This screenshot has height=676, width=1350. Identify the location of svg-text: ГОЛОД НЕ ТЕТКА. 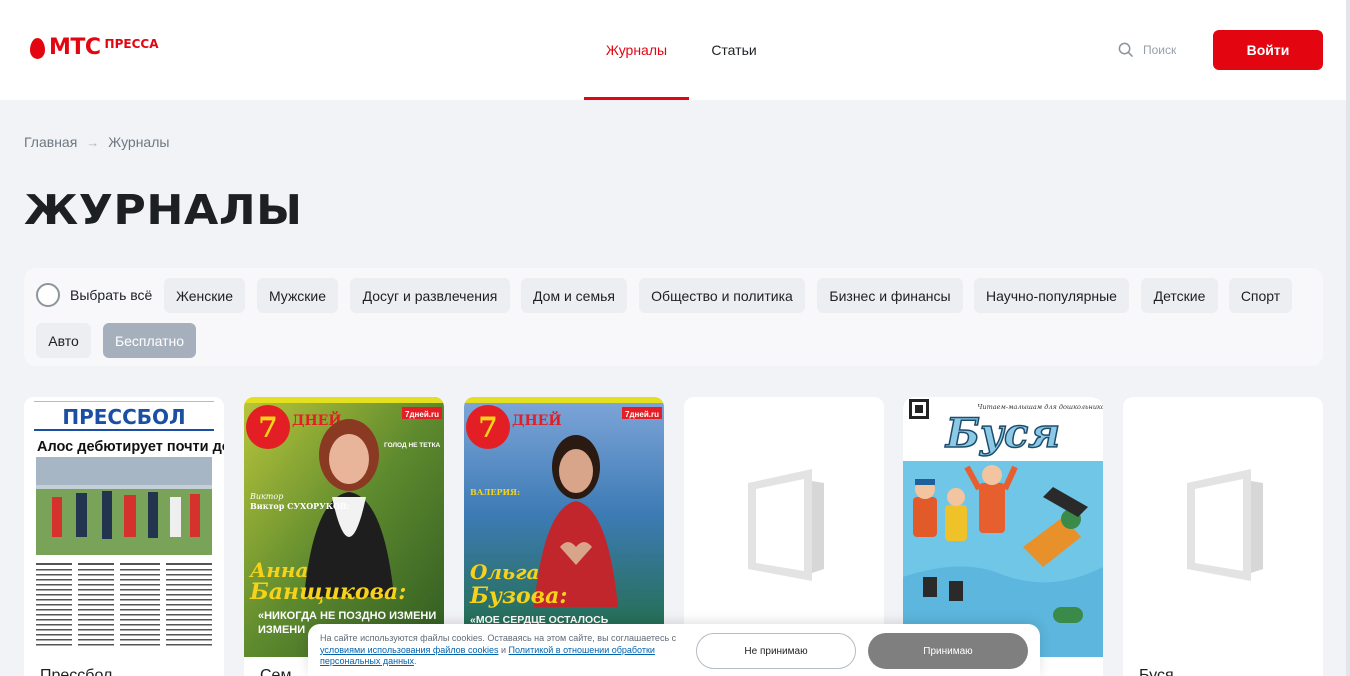
(412, 445).